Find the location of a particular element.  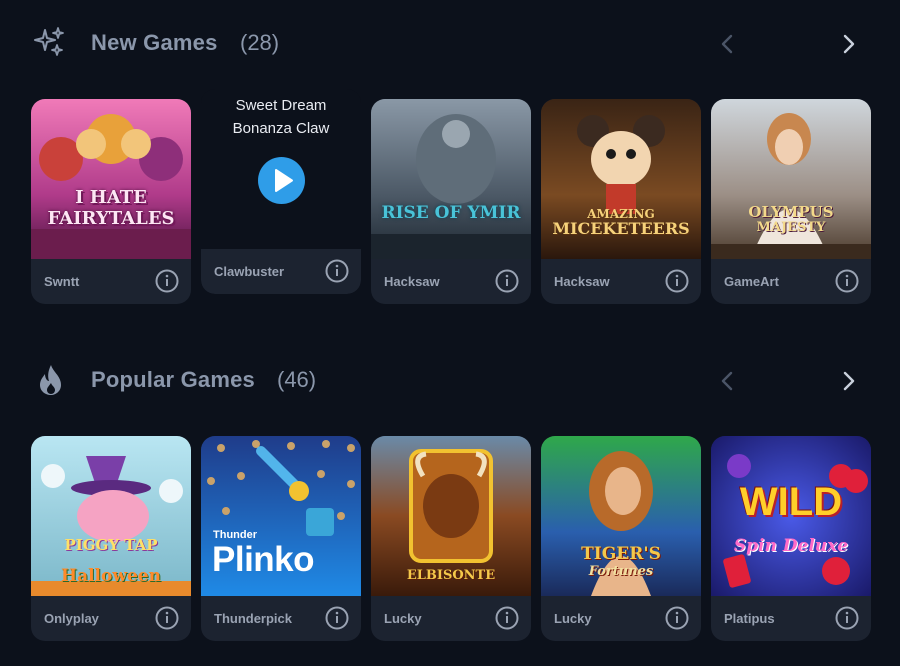

game-card: ELBISONTE Lucky is located at coordinates (451, 538).